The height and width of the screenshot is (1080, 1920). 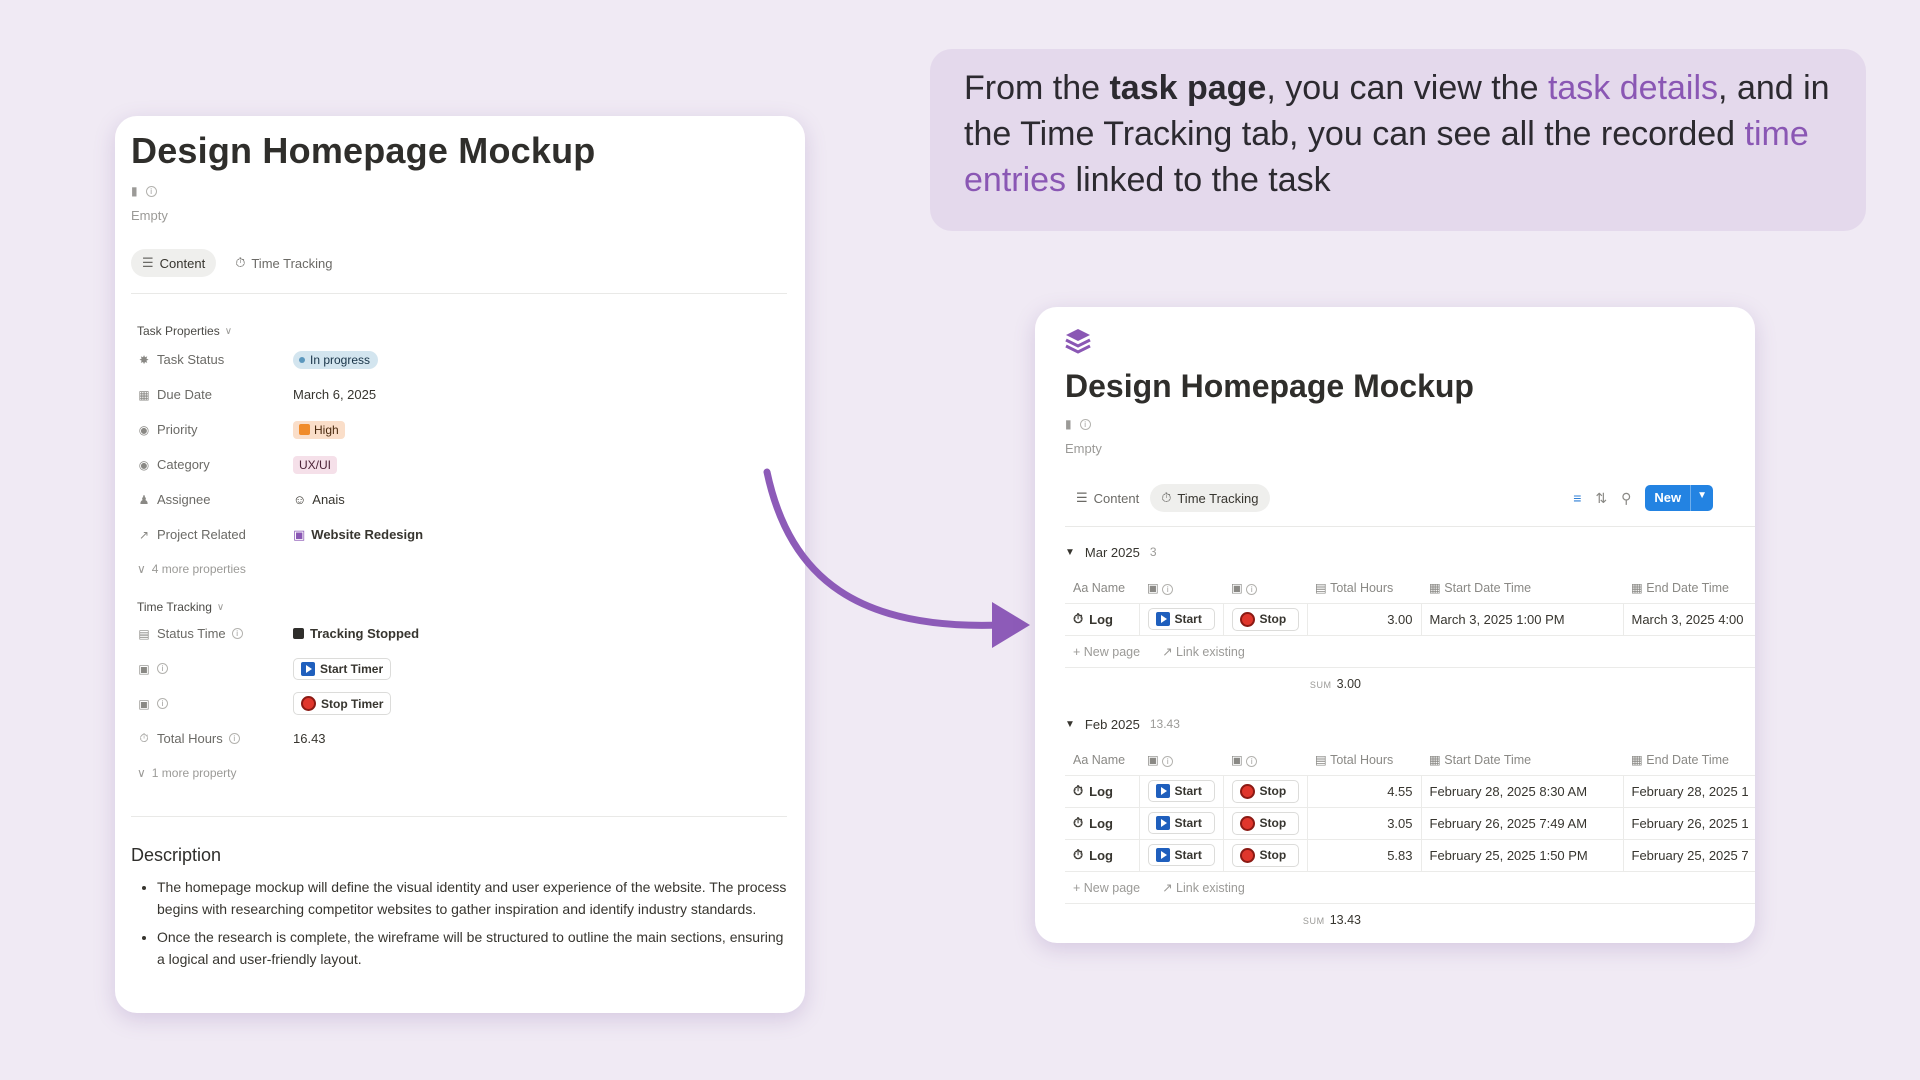 What do you see at coordinates (459, 816) in the screenshot?
I see `divider` at bounding box center [459, 816].